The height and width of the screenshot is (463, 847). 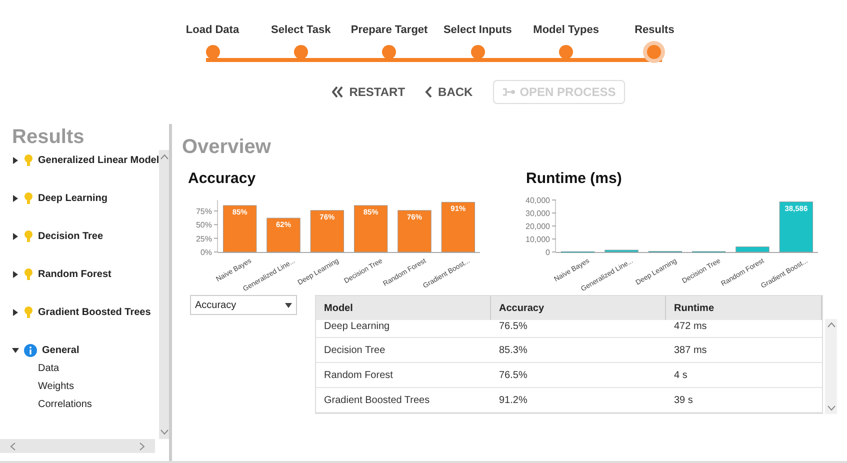 What do you see at coordinates (164, 294) in the screenshot?
I see `vertical-scrollbar` at bounding box center [164, 294].